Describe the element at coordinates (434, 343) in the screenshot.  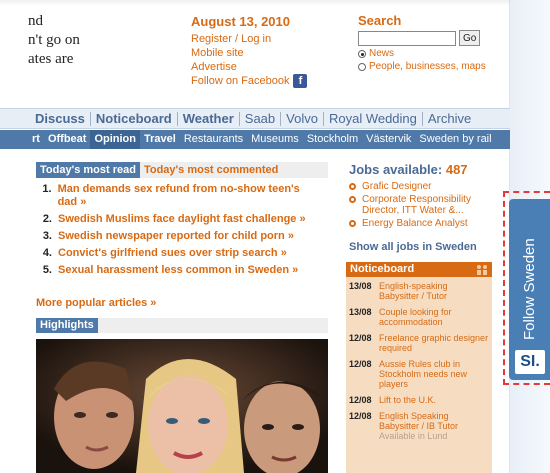
I see `notice-link: Freelance graphic designer required` at that location.